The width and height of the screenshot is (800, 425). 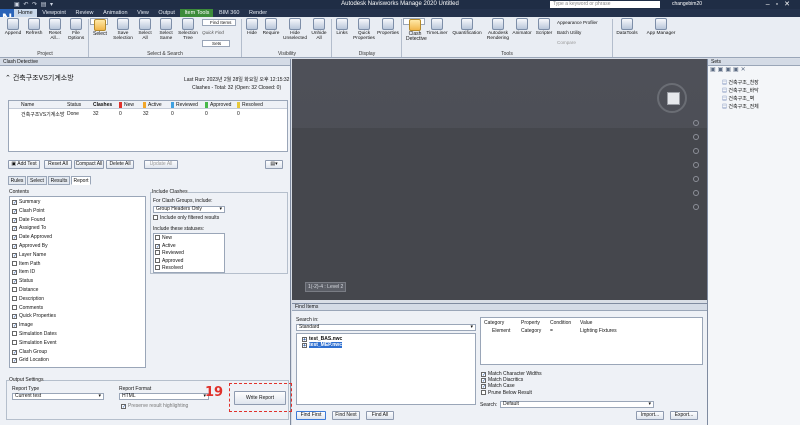 I want to click on select-same-button: Select Same, so click(x=166, y=29).